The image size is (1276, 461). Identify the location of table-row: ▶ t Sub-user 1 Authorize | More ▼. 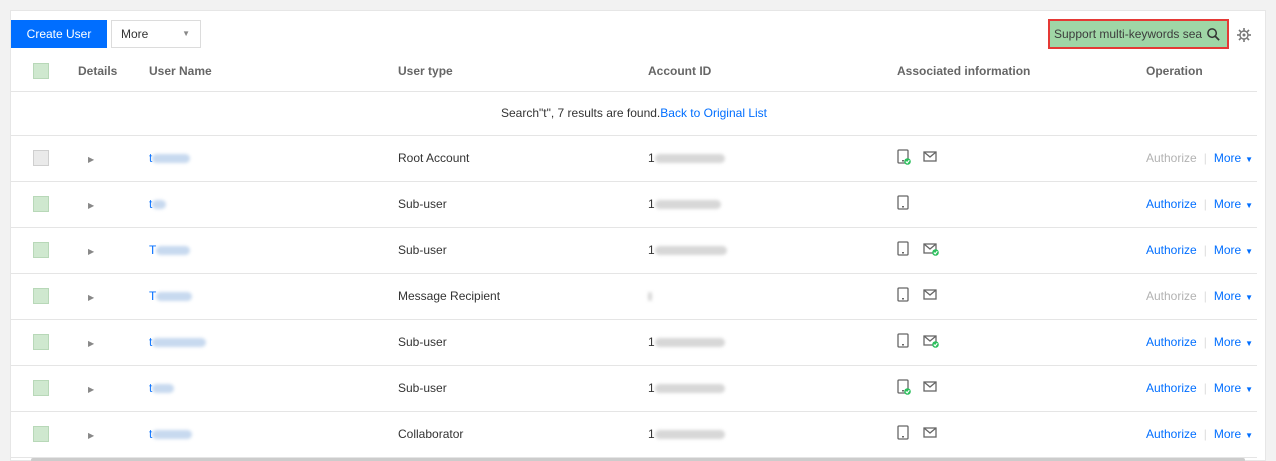
(634, 204).